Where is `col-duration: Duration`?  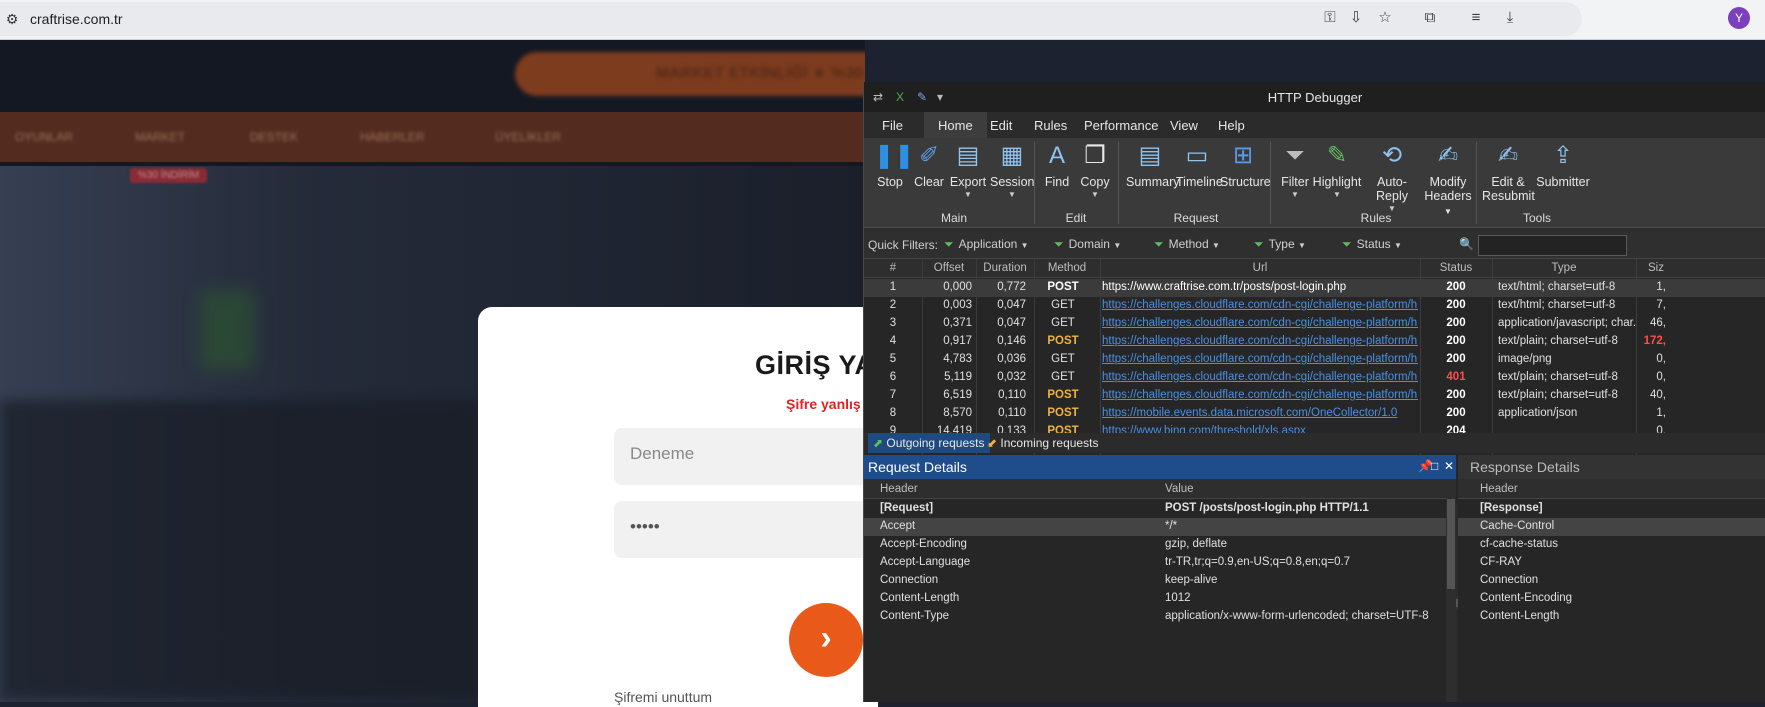
col-duration: Duration is located at coordinates (1005, 268).